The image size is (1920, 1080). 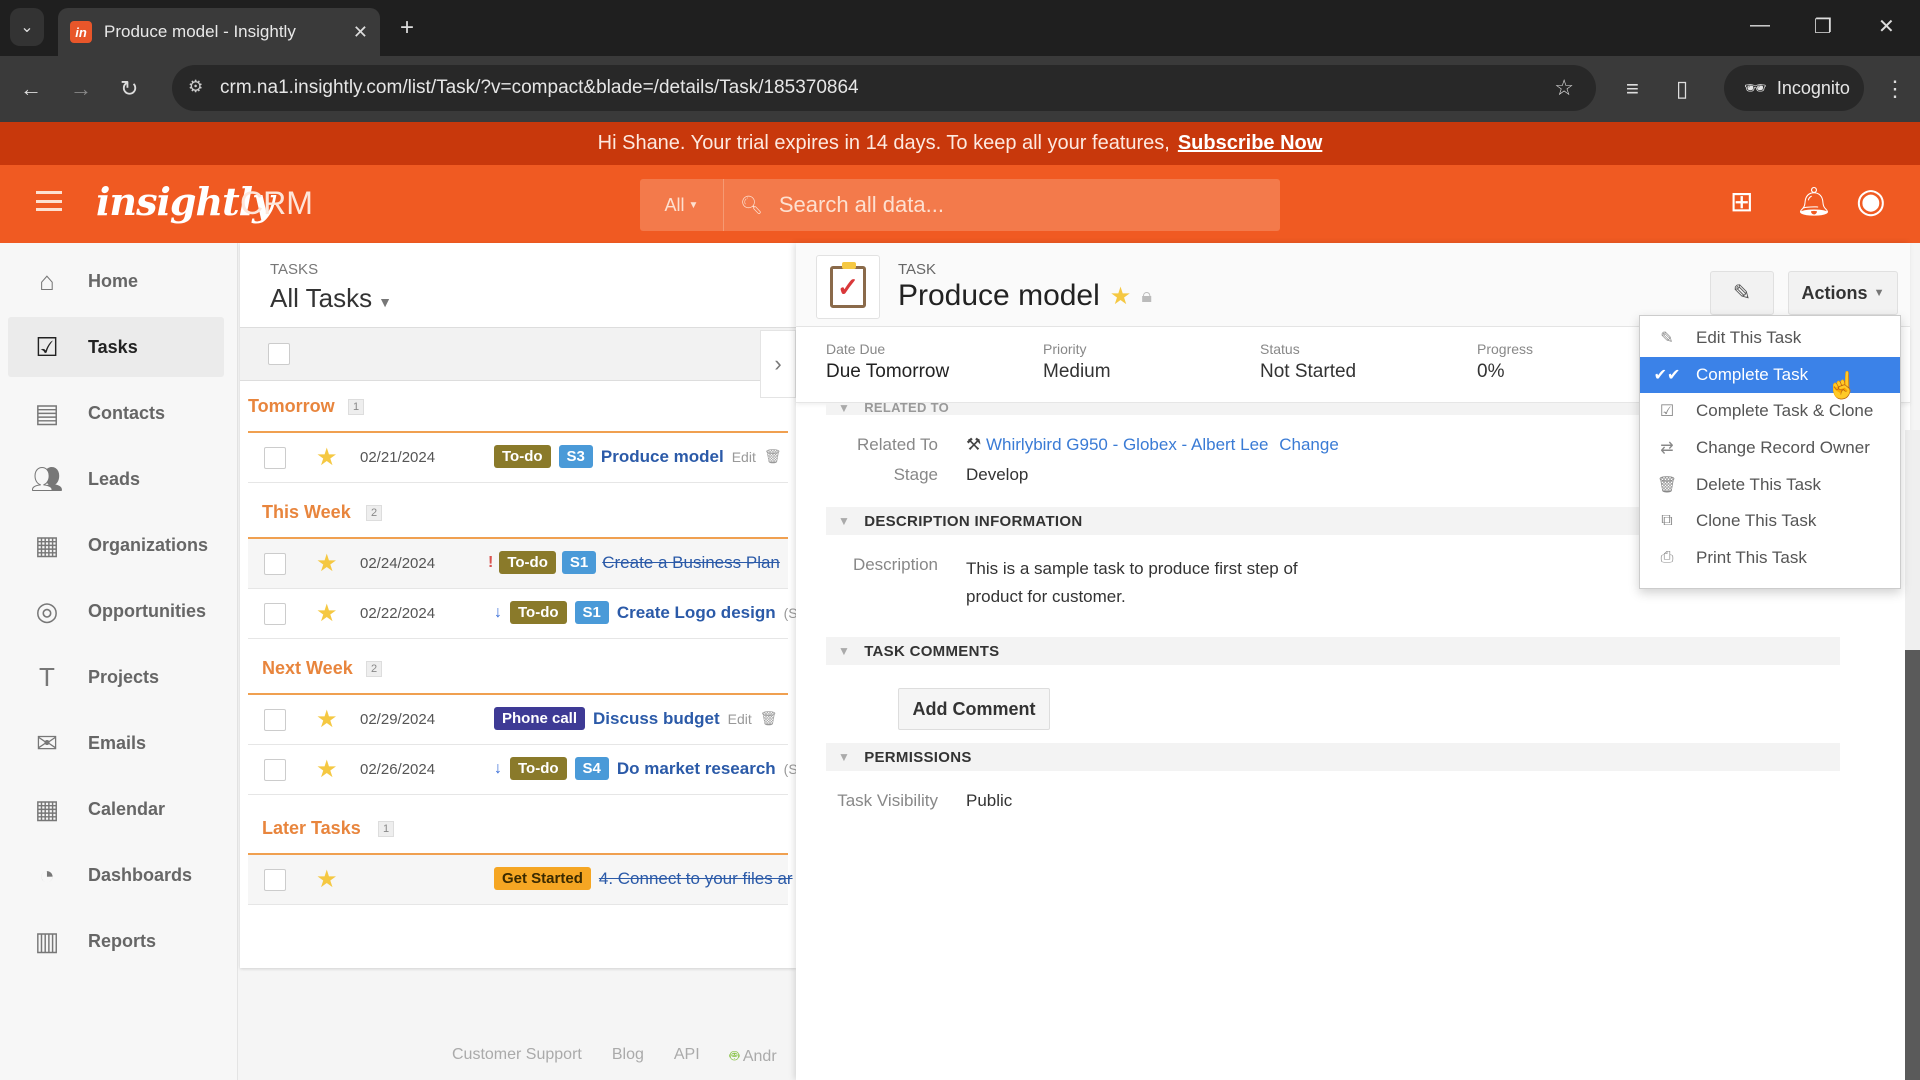 What do you see at coordinates (1770, 448) in the screenshot?
I see `menu-item-change-owner: ⇄ Change Record Owner` at bounding box center [1770, 448].